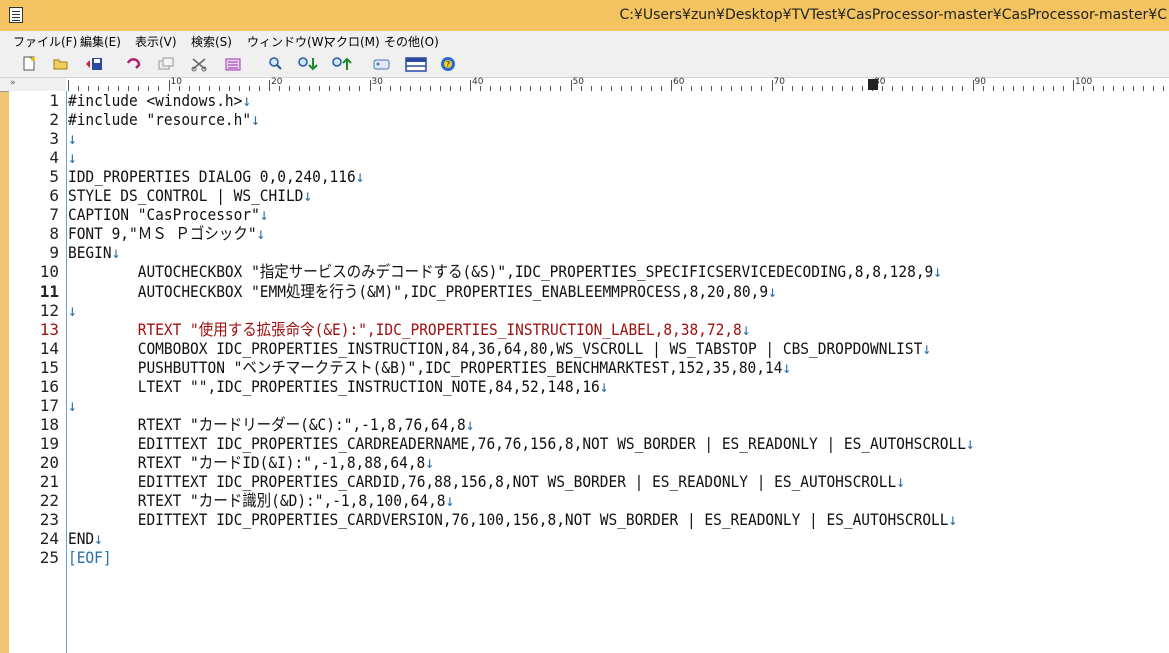  Describe the element at coordinates (54, 120) in the screenshot. I see `line-number: 2` at that location.